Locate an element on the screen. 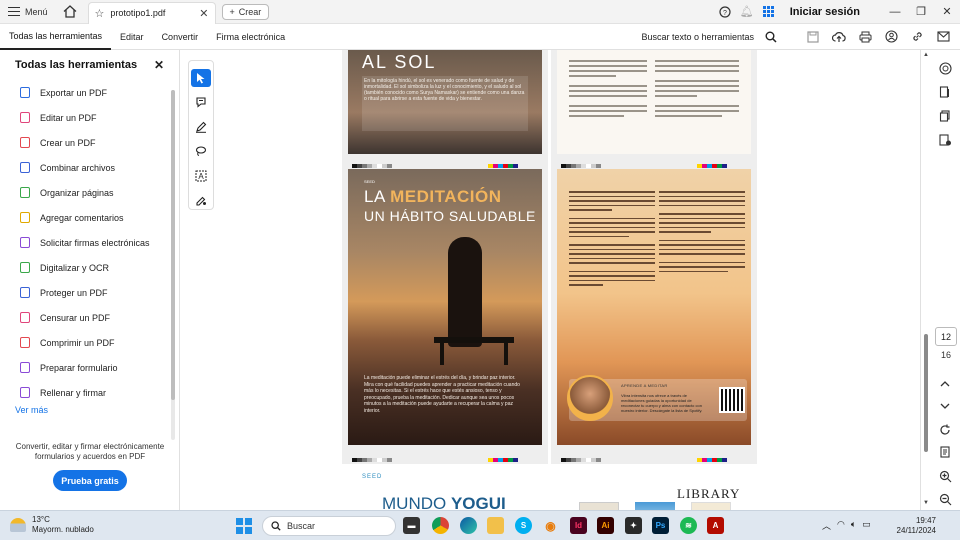 The height and width of the screenshot is (540, 960). document-scrollbar: ▲ ▼ is located at coordinates (926, 280).